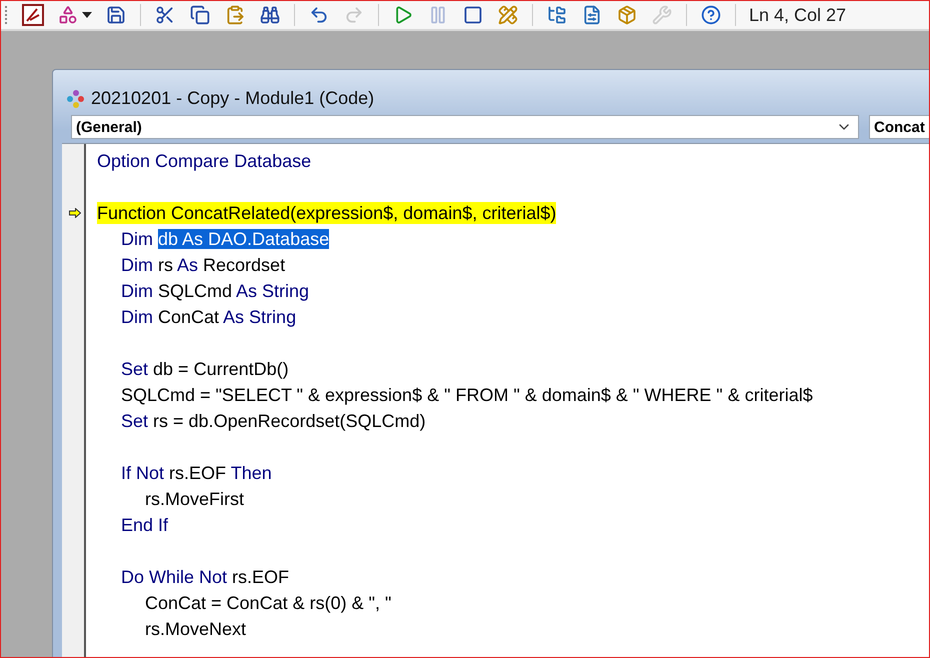 This screenshot has height=658, width=930. What do you see at coordinates (76, 99) in the screenshot?
I see `module-icon` at bounding box center [76, 99].